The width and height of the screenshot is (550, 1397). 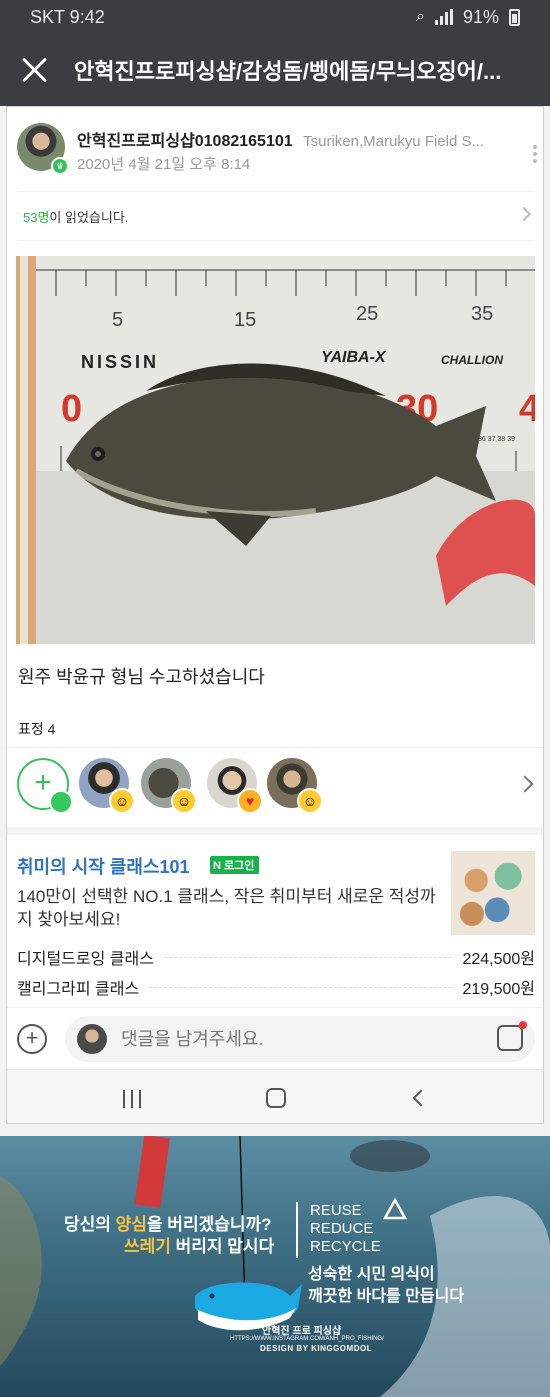 What do you see at coordinates (535, 154) in the screenshot?
I see `more-options-icon` at bounding box center [535, 154].